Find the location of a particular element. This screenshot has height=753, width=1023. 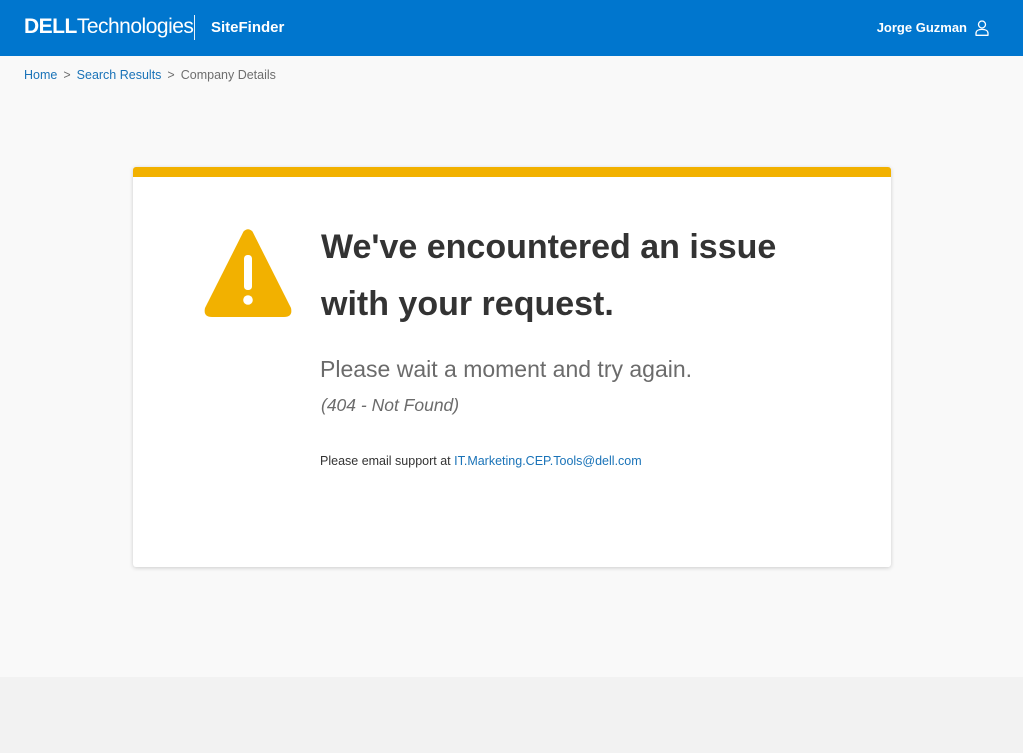

breadcrumb: Home > Search Results > Company Details is located at coordinates (150, 75).